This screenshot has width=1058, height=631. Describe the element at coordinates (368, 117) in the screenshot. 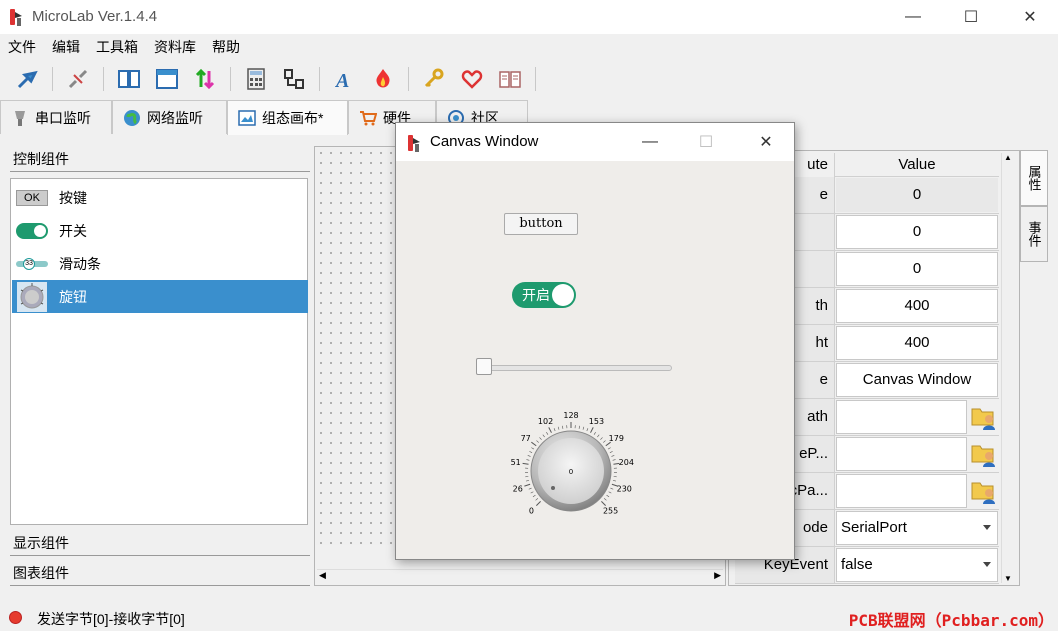

I see `cart-icon` at that location.